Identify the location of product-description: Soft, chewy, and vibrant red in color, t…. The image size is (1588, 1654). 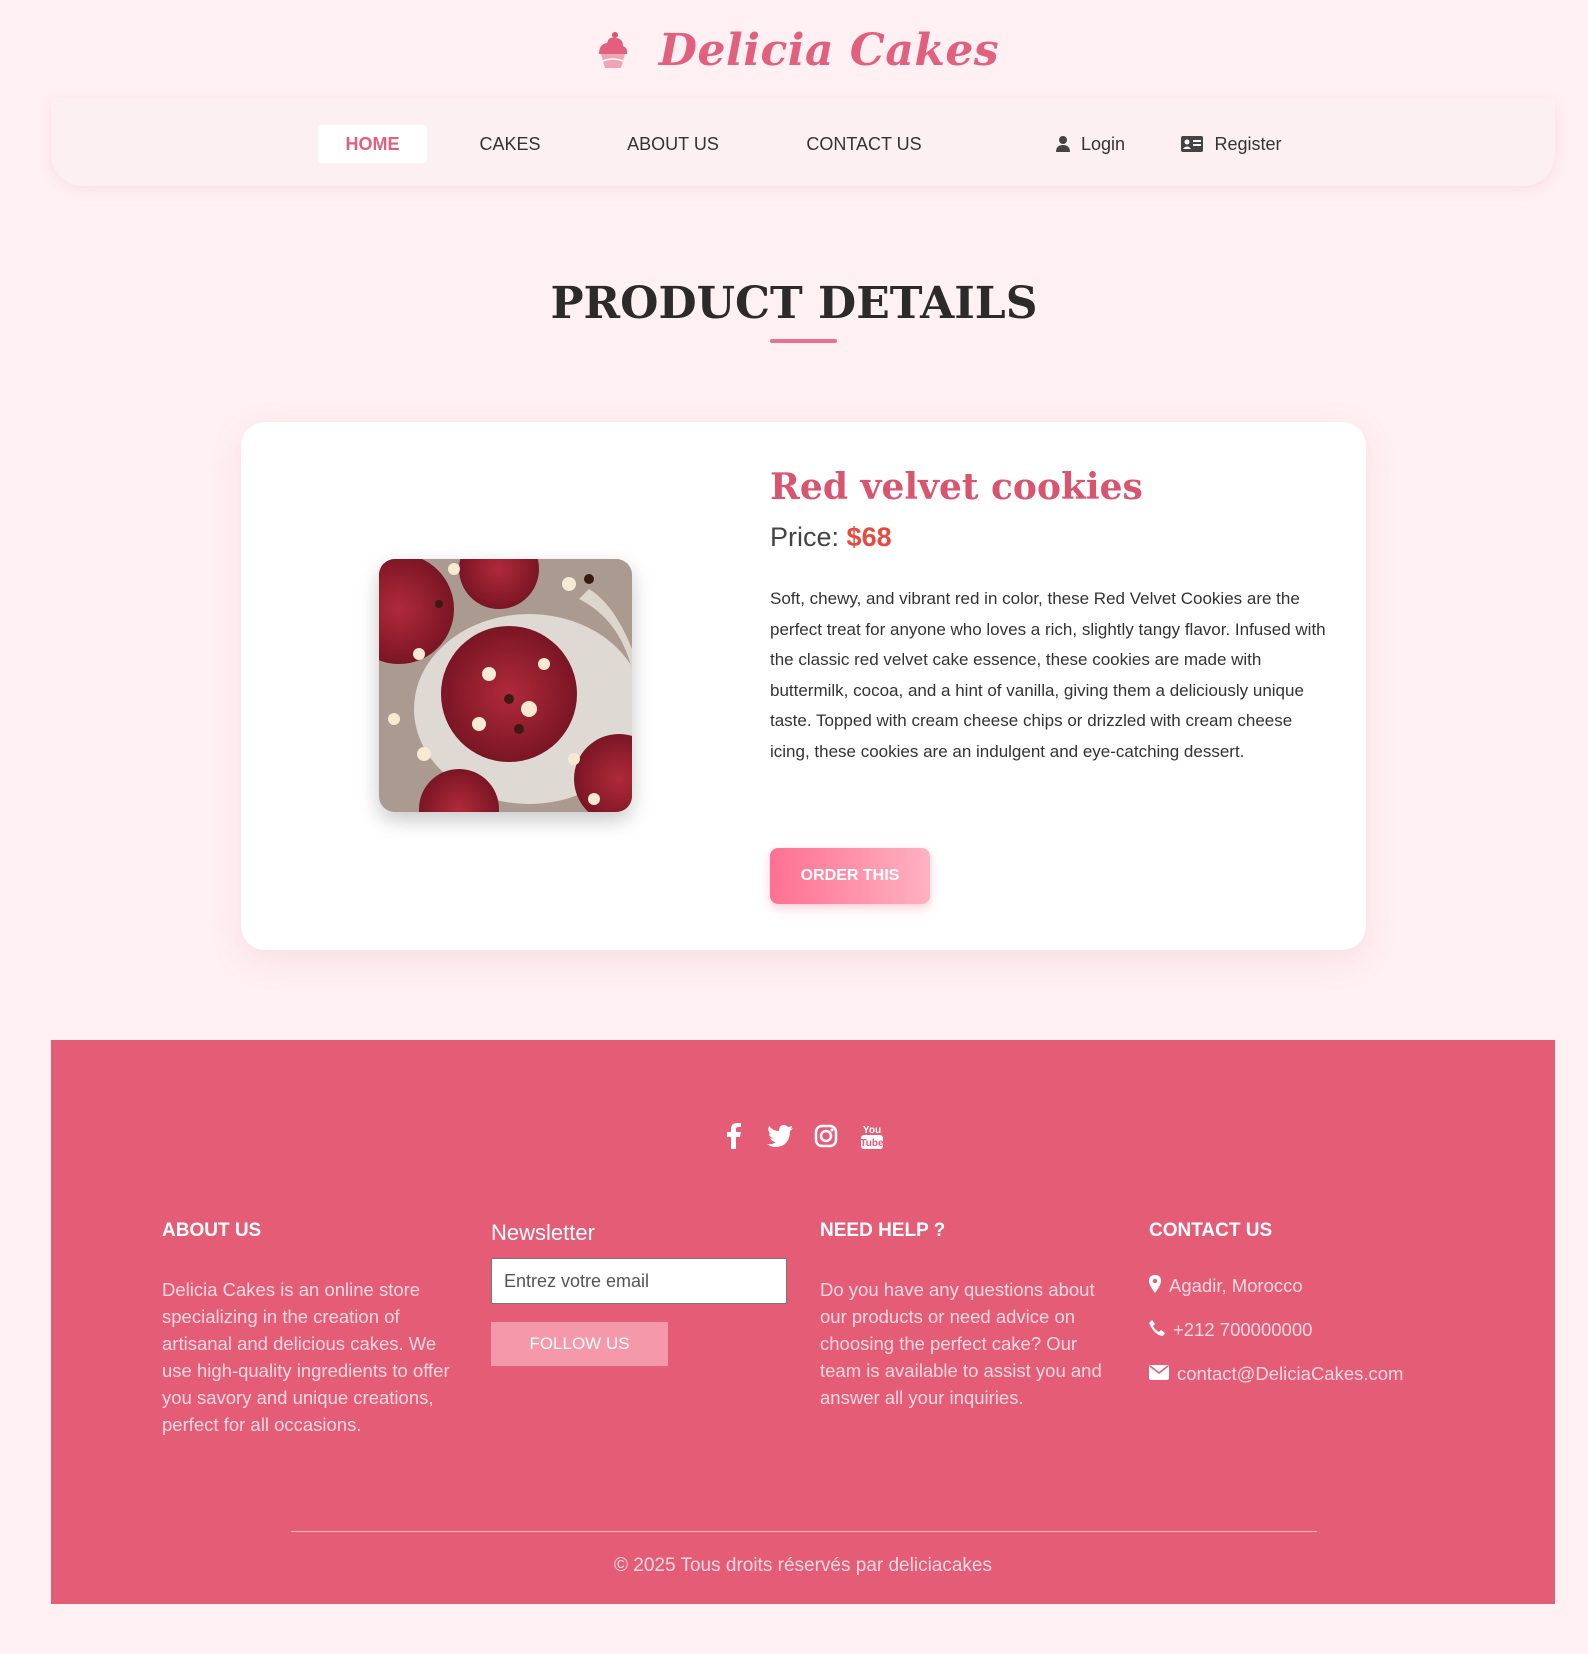
(1048, 675).